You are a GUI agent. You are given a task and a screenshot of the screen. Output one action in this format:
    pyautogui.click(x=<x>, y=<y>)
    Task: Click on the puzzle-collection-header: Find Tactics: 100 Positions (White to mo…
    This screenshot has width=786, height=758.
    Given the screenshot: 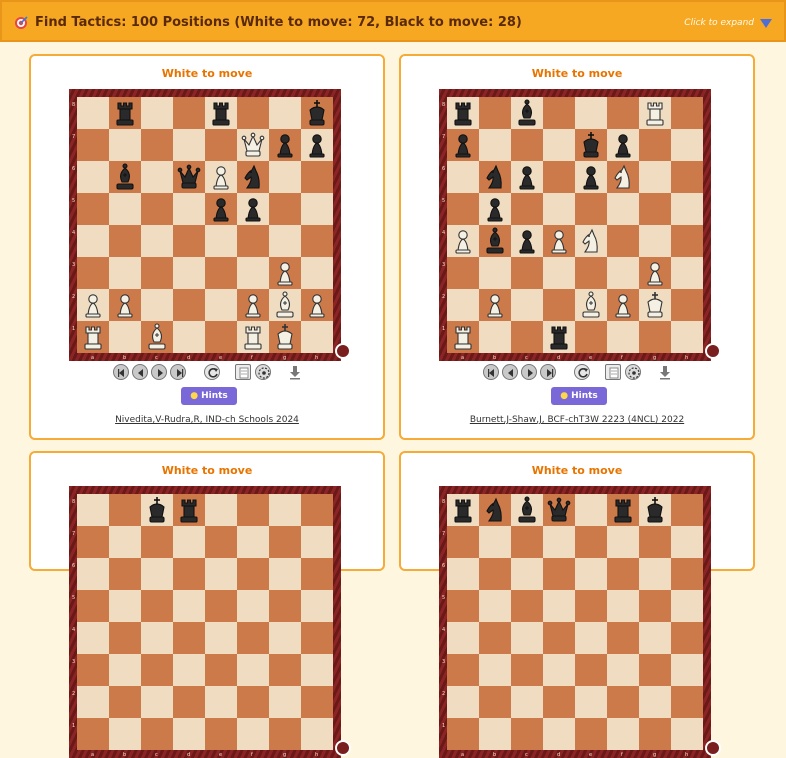 What is the action you would take?
    pyautogui.click(x=393, y=21)
    